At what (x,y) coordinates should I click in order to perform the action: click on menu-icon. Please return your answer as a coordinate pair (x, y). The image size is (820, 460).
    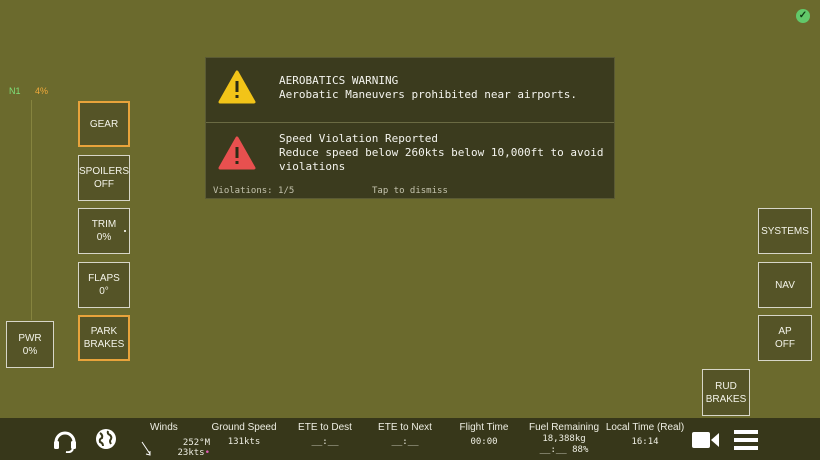
    Looking at the image, I should click on (746, 440).